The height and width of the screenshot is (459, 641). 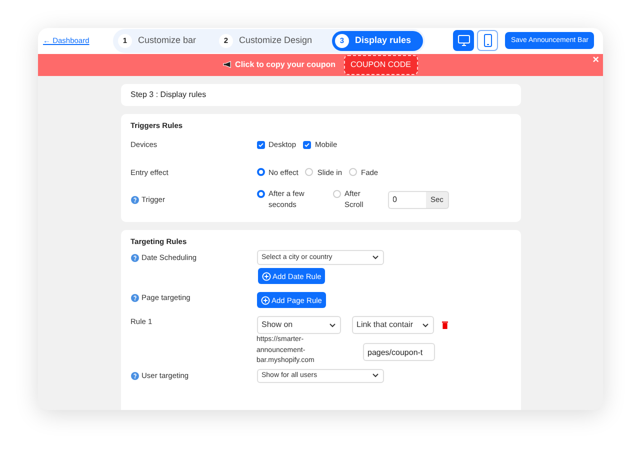 What do you see at coordinates (445, 325) in the screenshot?
I see `trash-icon` at bounding box center [445, 325].